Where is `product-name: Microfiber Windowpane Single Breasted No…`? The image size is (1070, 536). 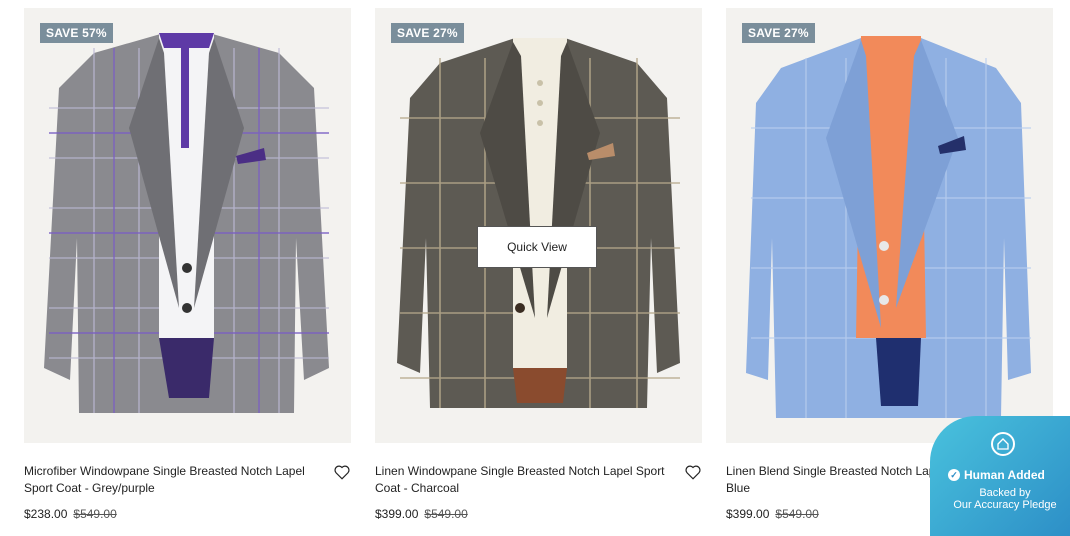 product-name: Microfiber Windowpane Single Breasted No… is located at coordinates (169, 480).